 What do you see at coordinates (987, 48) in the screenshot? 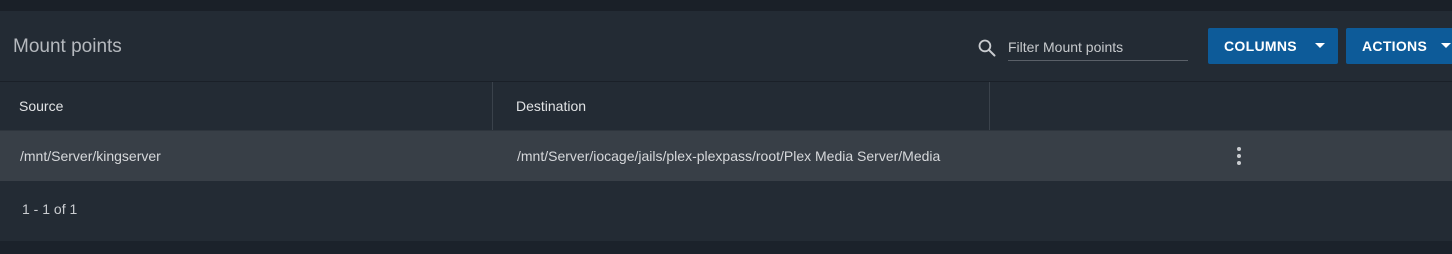
I see `search-icon` at bounding box center [987, 48].